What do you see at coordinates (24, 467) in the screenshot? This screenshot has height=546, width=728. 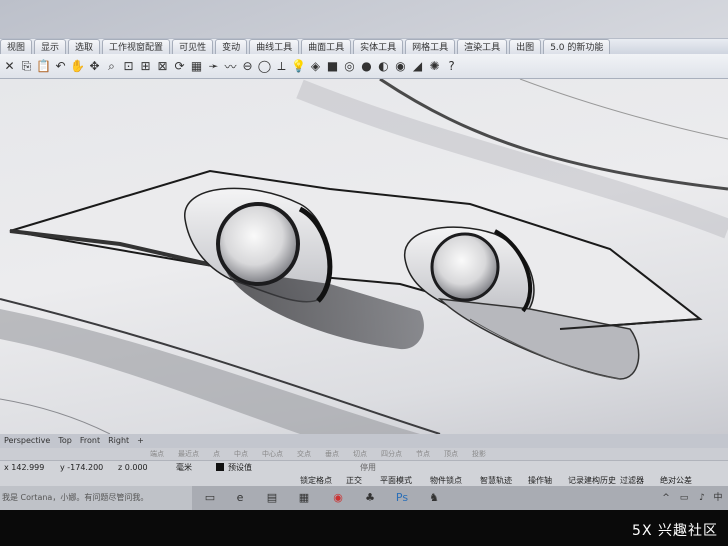 I see `coord-x: x 142.999` at bounding box center [24, 467].